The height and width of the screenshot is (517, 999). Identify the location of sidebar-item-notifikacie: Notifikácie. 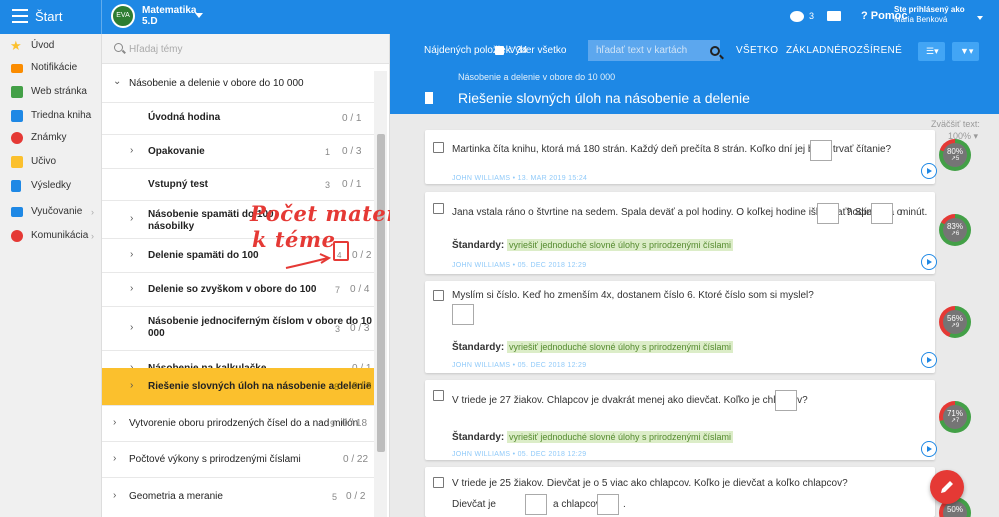
(51, 69).